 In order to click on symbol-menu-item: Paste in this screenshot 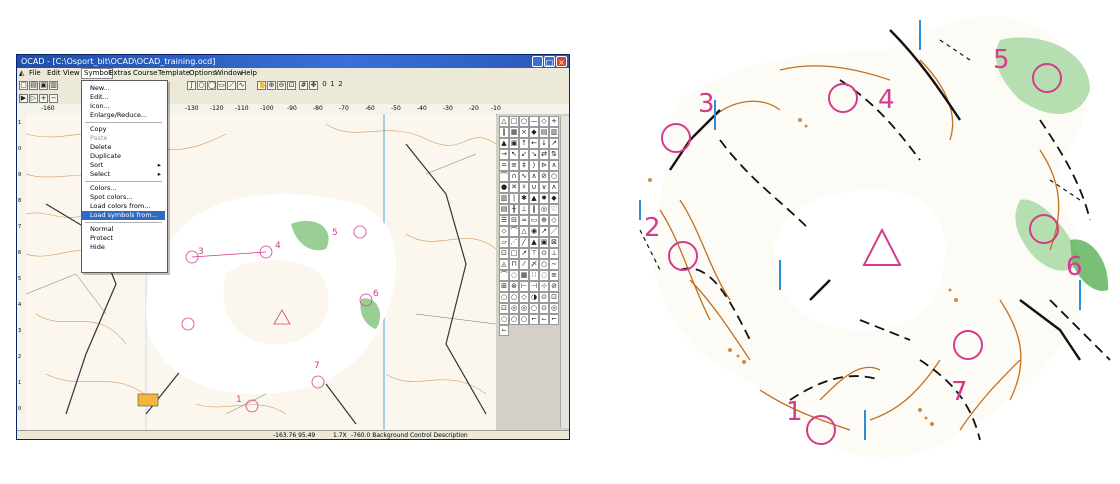, I will do `click(123, 138)`.